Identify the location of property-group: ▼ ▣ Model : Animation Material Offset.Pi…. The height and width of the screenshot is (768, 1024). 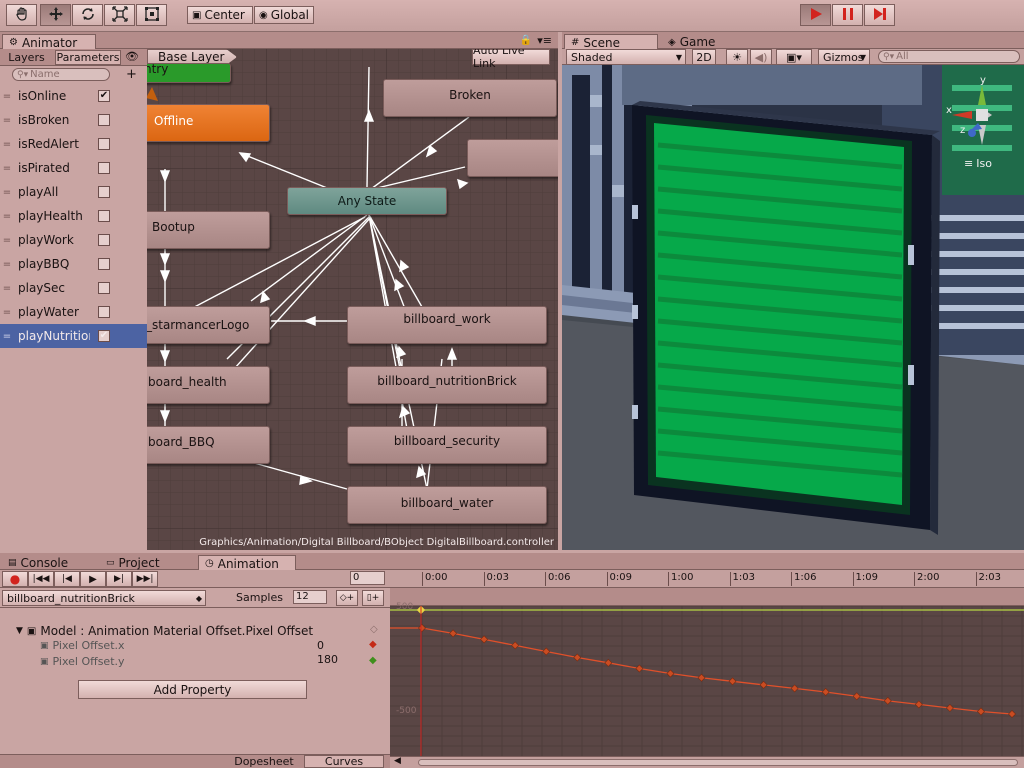
(164, 631).